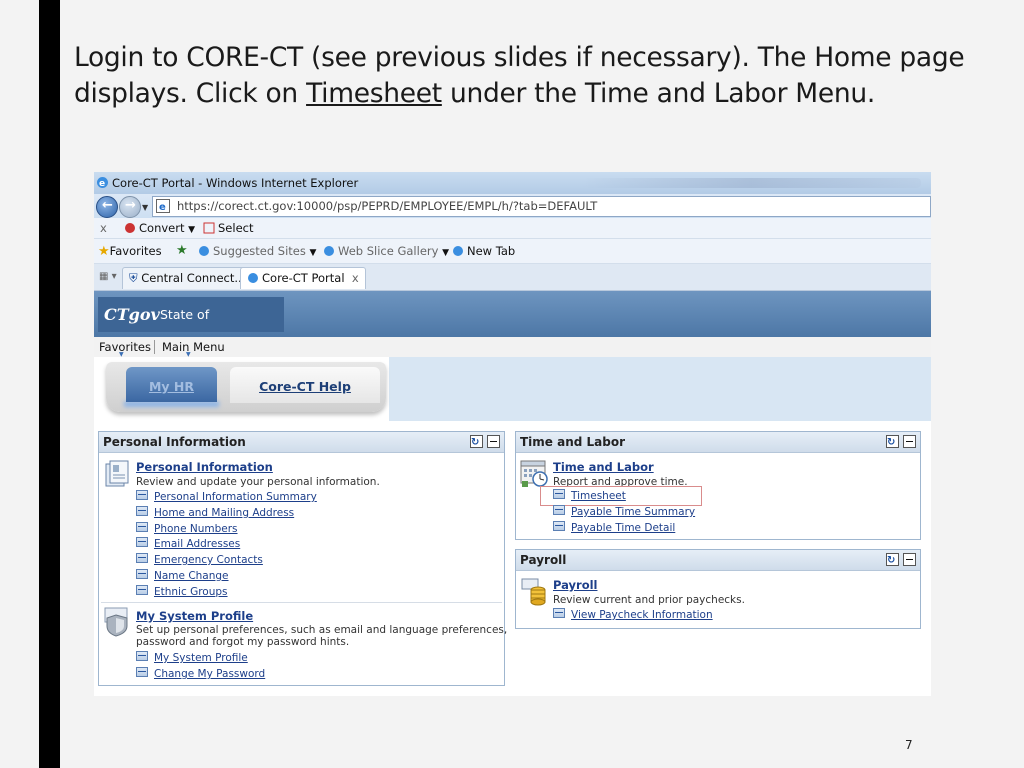  I want to click on link-phone-numbers: Phone Numbers, so click(187, 529).